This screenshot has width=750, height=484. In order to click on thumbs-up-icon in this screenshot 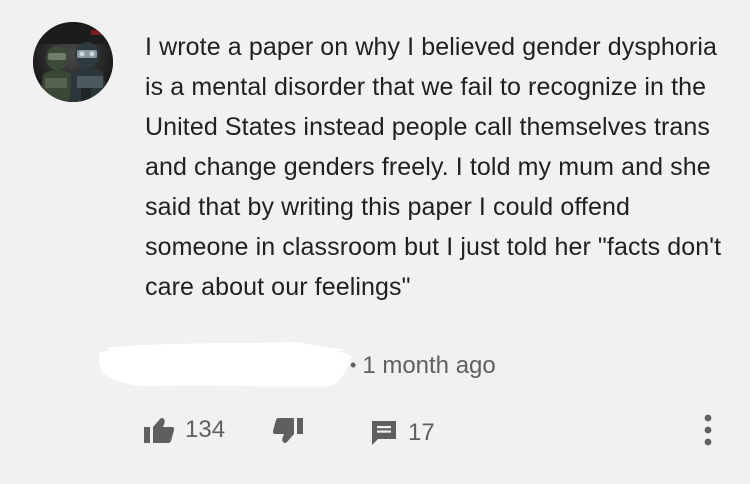, I will do `click(159, 430)`.